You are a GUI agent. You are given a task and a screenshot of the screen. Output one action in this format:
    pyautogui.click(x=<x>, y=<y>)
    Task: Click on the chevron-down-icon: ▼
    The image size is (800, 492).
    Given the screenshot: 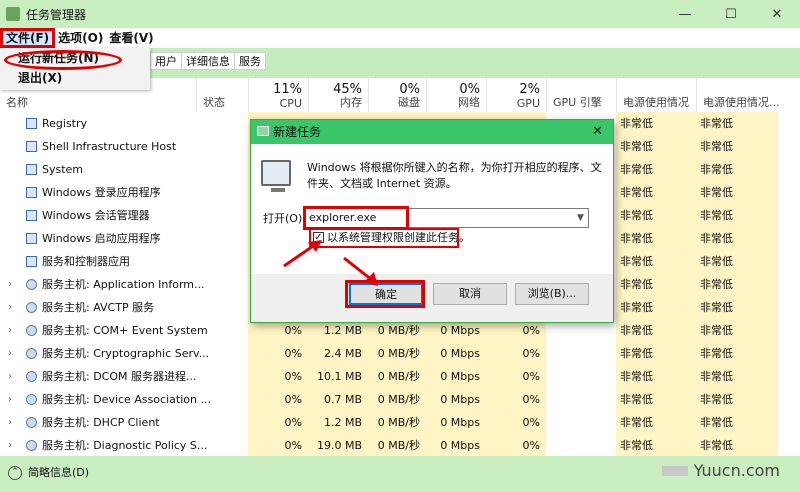 What is the action you would take?
    pyautogui.click(x=580, y=218)
    